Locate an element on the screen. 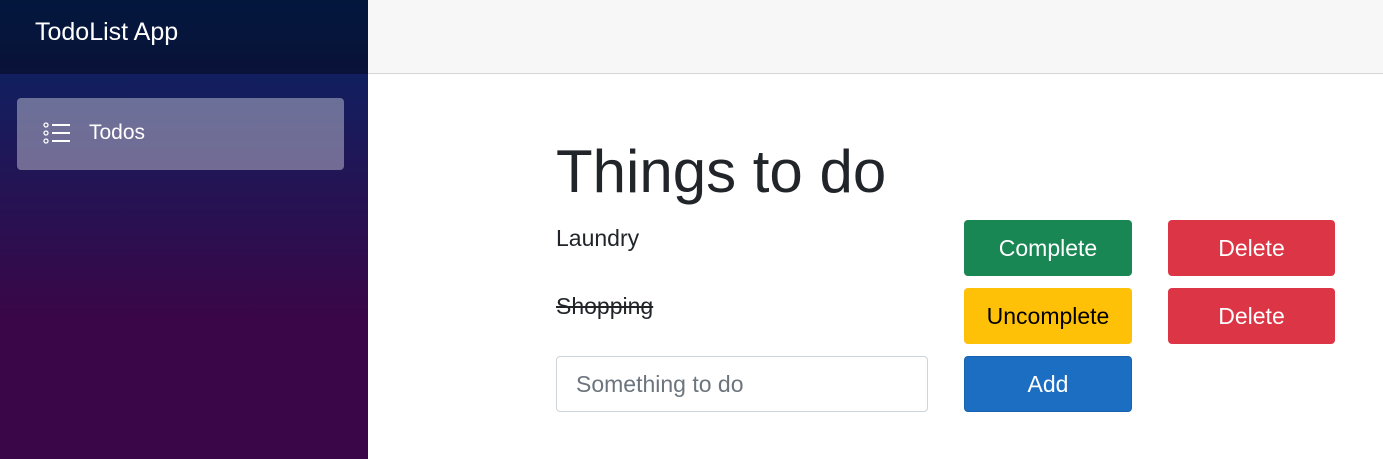 The height and width of the screenshot is (459, 1383). complete-button: Complete is located at coordinates (1048, 248).